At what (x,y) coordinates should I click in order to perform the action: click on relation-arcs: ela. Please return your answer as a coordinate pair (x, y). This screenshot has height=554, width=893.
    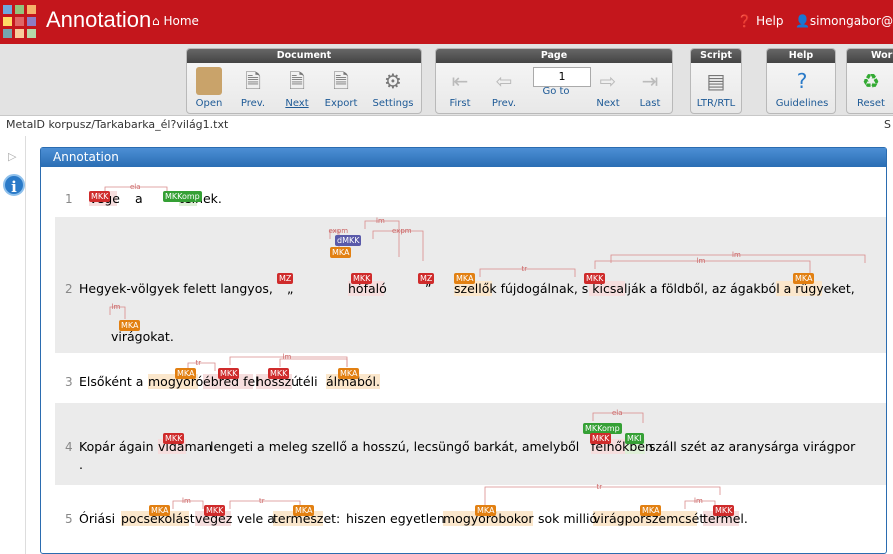
    Looking at the image, I should click on (618, 416).